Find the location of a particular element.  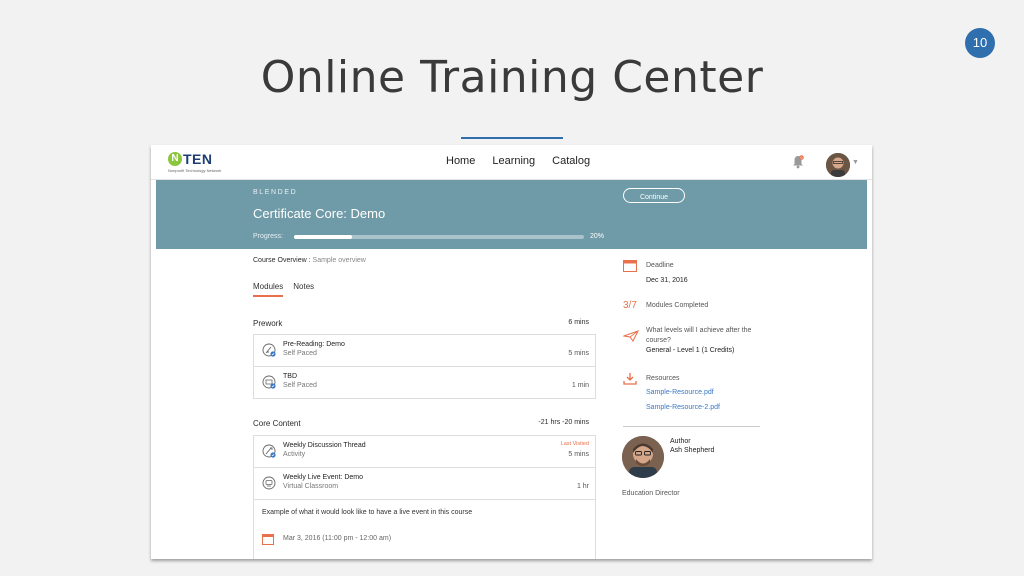

chevron-down-icon: ▼ is located at coordinates (855, 162).